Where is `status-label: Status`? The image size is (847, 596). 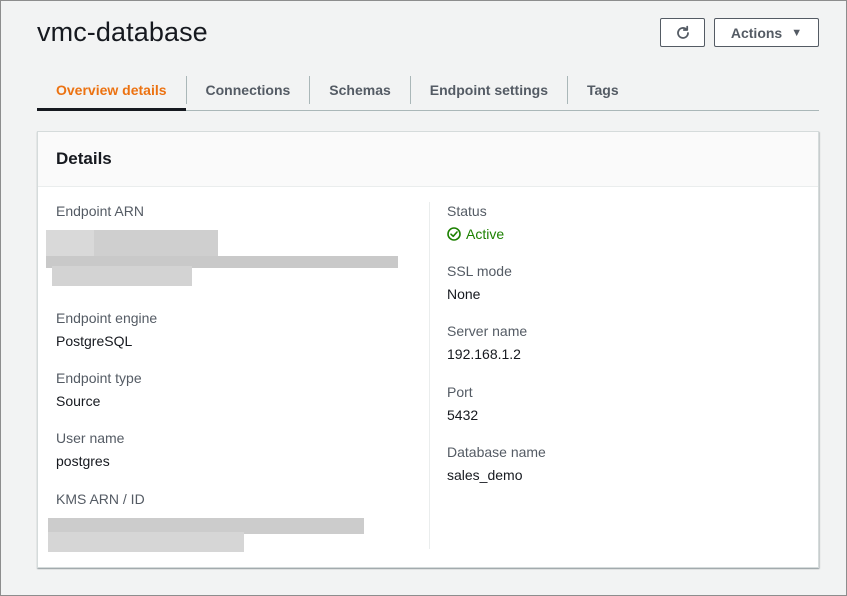
status-label: Status is located at coordinates (467, 211).